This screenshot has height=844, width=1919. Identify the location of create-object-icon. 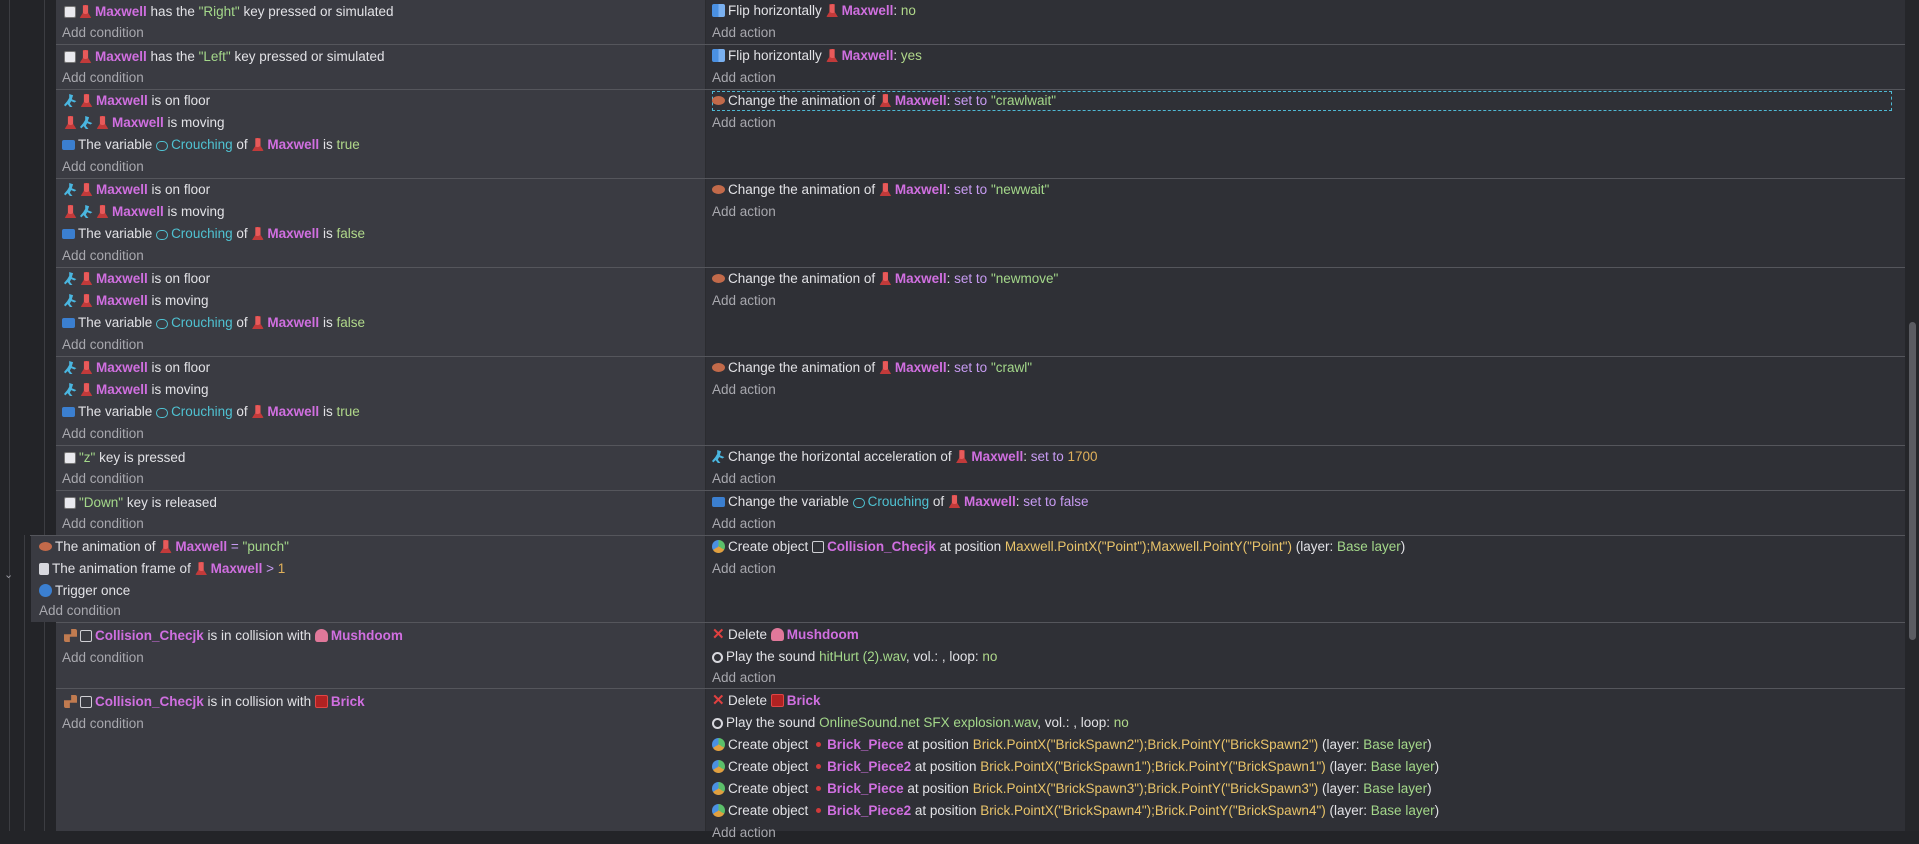
(718, 766).